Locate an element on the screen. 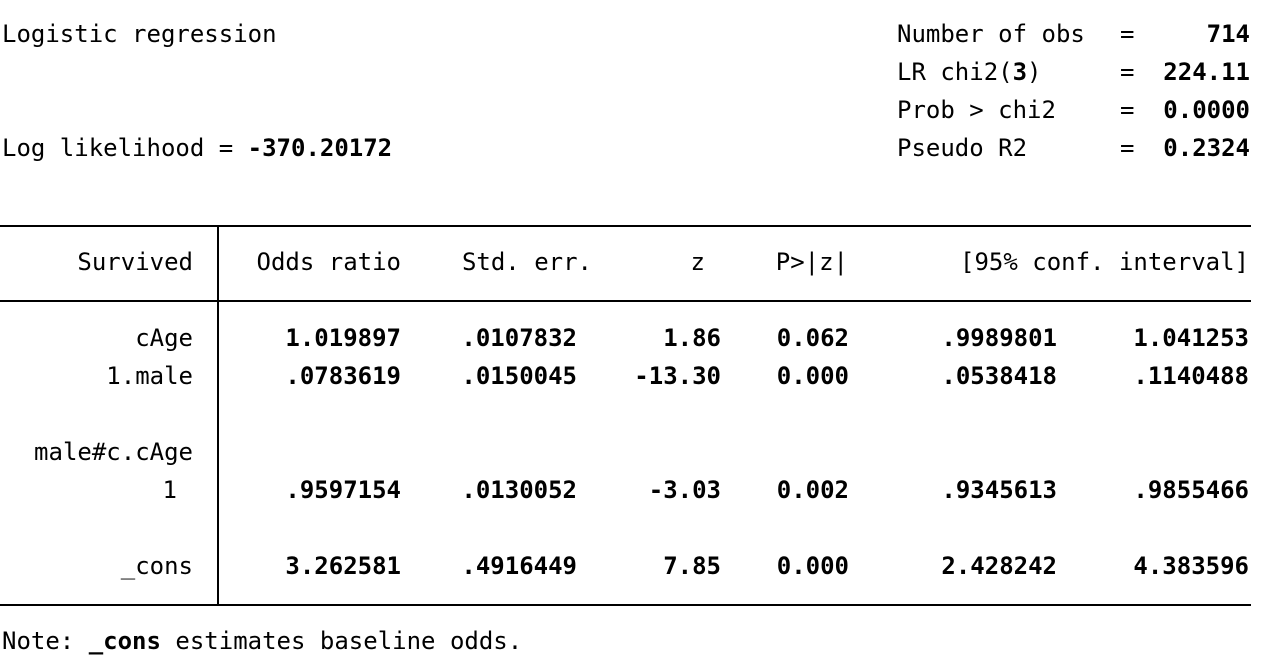 Image resolution: width=1284 pixels, height=664 pixels. stat-prob-eq: = is located at coordinates (1127, 110).